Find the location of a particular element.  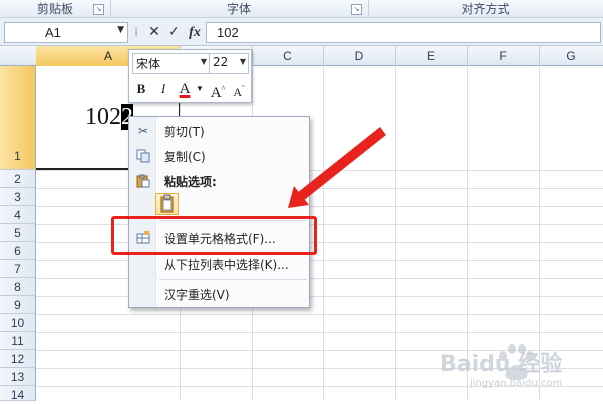

formula-text: 102 is located at coordinates (228, 32).